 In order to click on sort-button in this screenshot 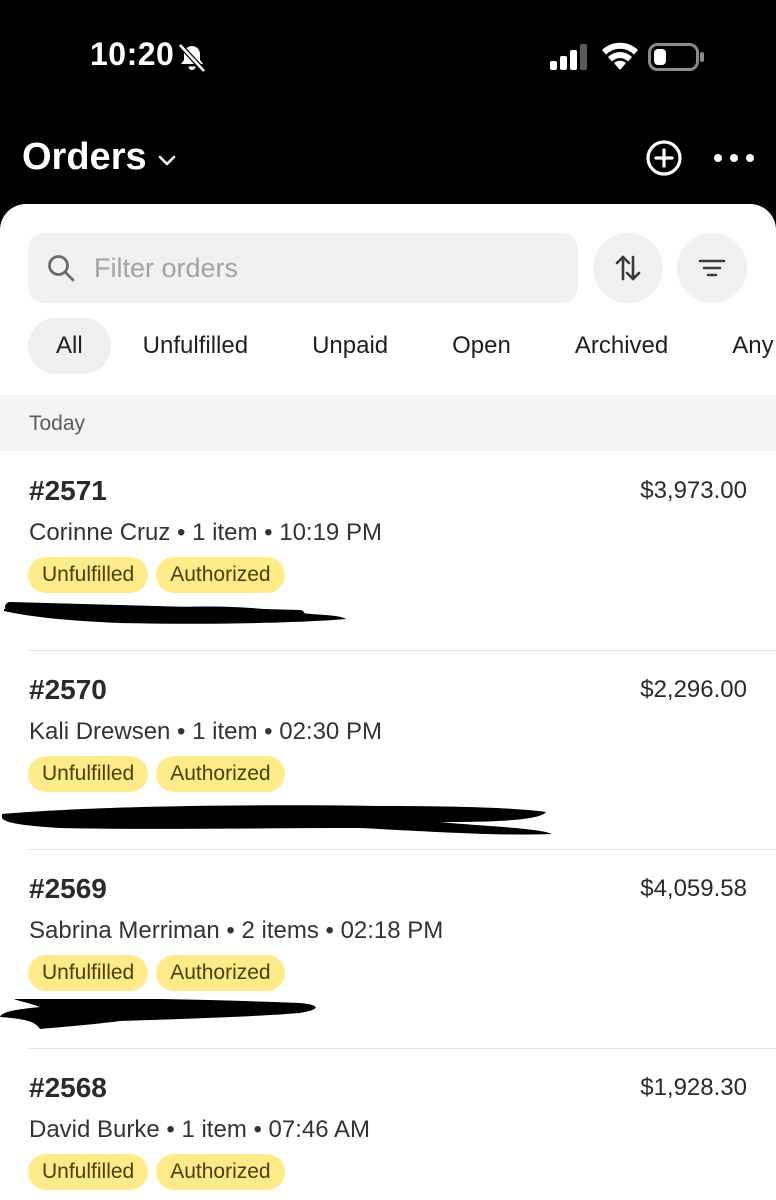, I will do `click(628, 268)`.